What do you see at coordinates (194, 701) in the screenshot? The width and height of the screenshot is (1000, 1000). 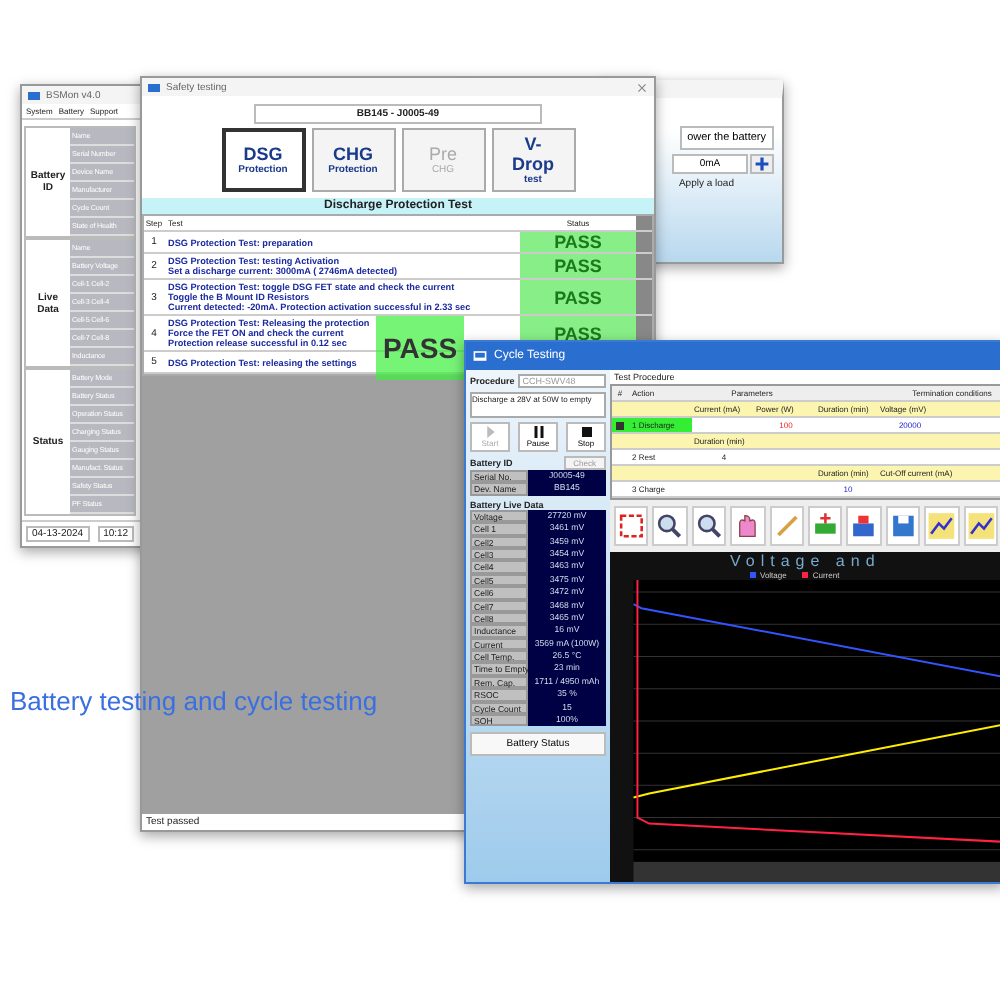 I see `caption: Battery testing and cycle testing` at bounding box center [194, 701].